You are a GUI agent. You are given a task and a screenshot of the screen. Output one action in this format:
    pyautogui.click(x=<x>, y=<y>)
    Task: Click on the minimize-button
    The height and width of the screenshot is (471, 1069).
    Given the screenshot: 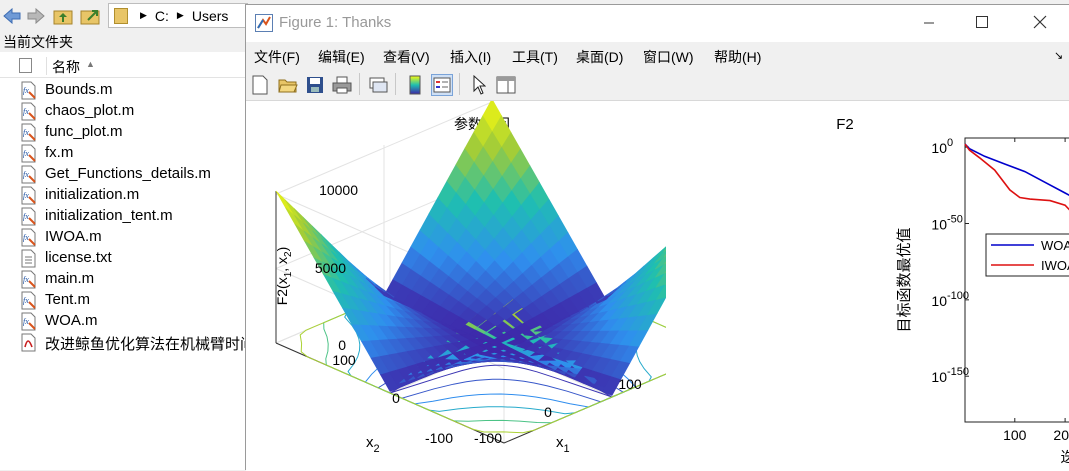 What is the action you would take?
    pyautogui.click(x=929, y=23)
    